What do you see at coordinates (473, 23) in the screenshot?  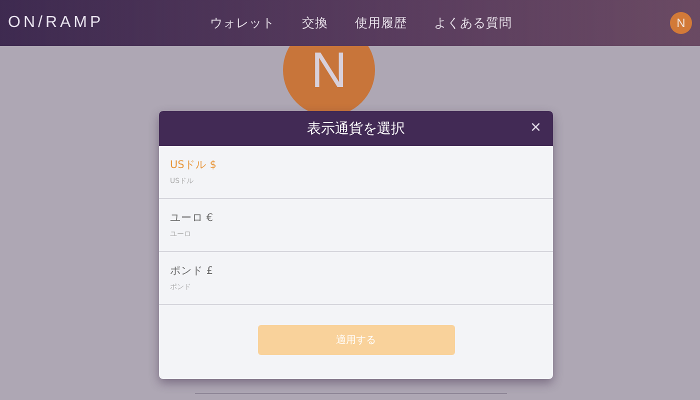 I see `nav-link: よくある質問` at bounding box center [473, 23].